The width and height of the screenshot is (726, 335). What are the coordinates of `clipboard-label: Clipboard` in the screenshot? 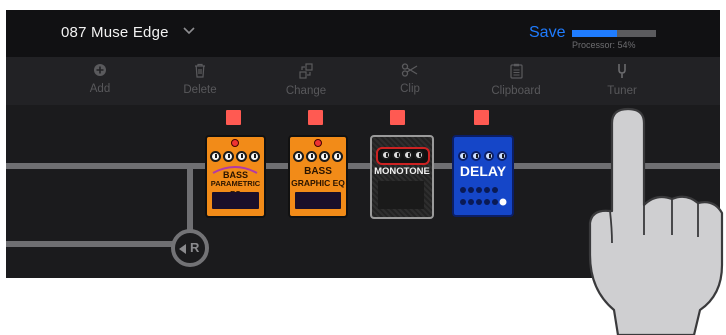 It's located at (516, 91).